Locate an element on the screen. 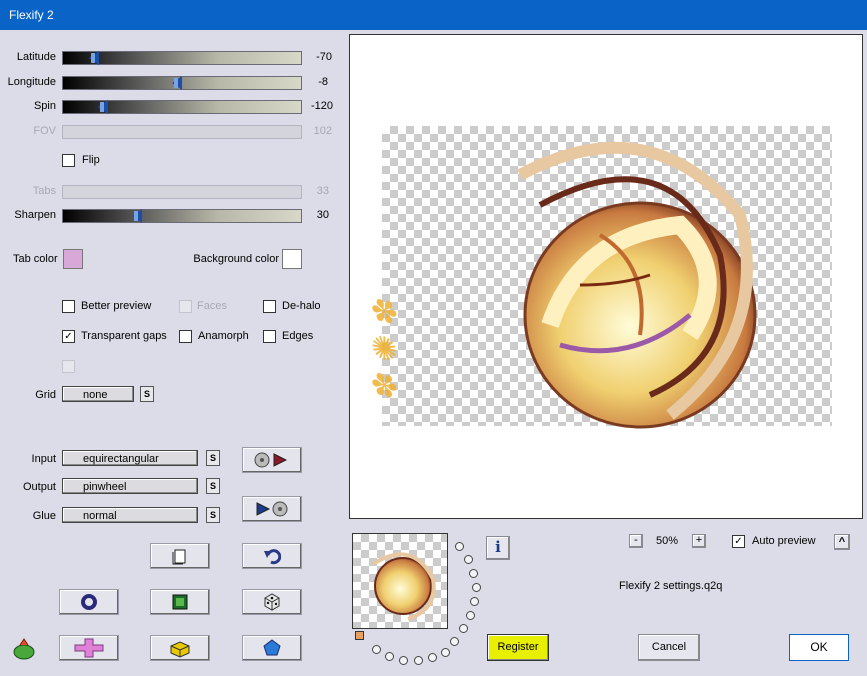 The height and width of the screenshot is (676, 867). flip-checkbox is located at coordinates (68, 160).